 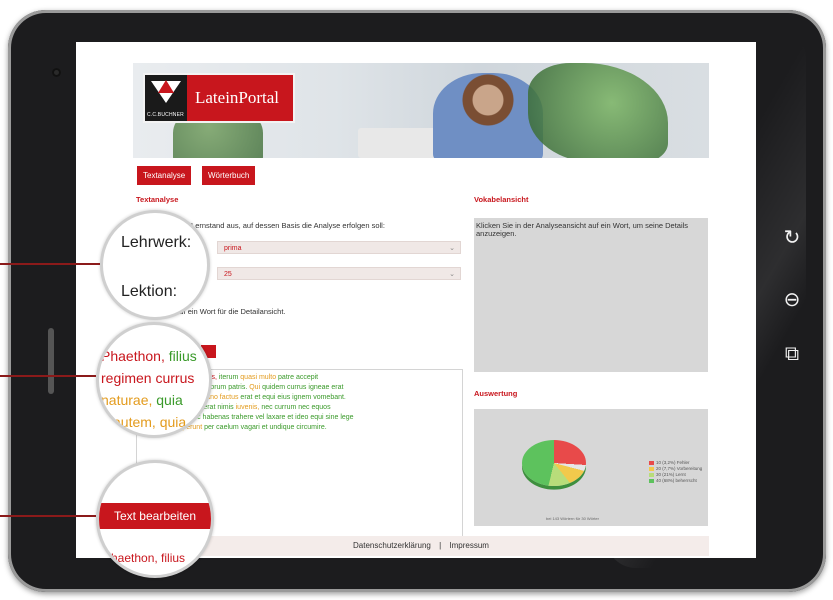 I want to click on footer: Datenschutzerklärung | Impressum, so click(x=421, y=546).